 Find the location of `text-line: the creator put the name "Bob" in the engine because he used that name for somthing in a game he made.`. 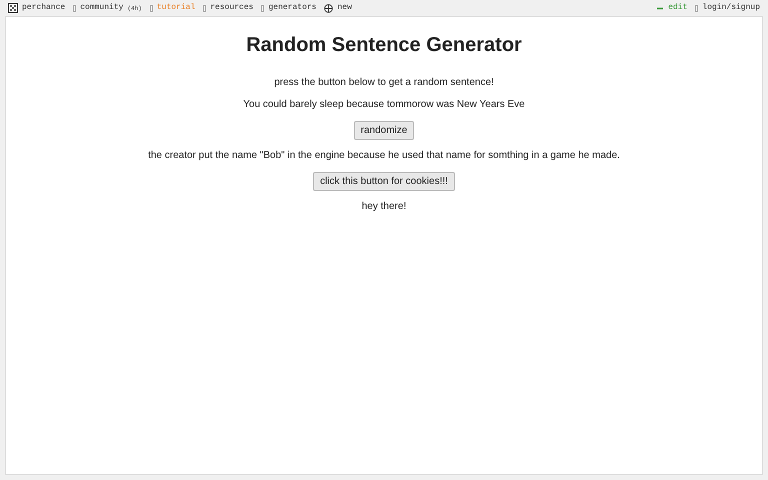

text-line: the creator put the name "Bob" in the engine because he used that name for somthing in a game he made. is located at coordinates (384, 156).